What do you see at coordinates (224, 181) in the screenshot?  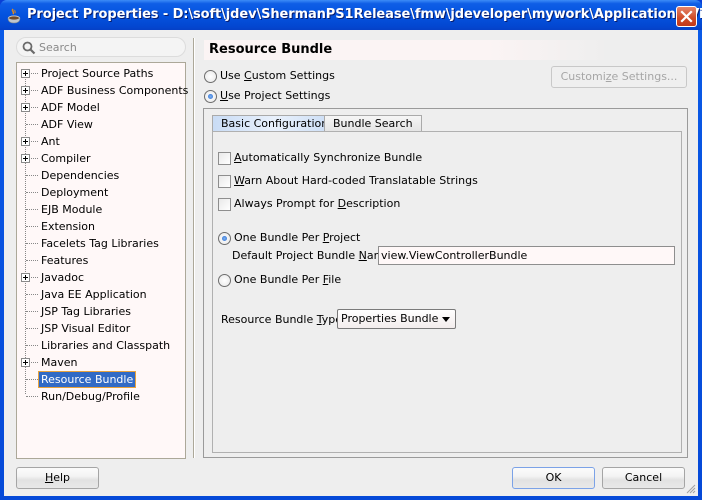 I see `warn-hardcoded-strings-checkbox` at bounding box center [224, 181].